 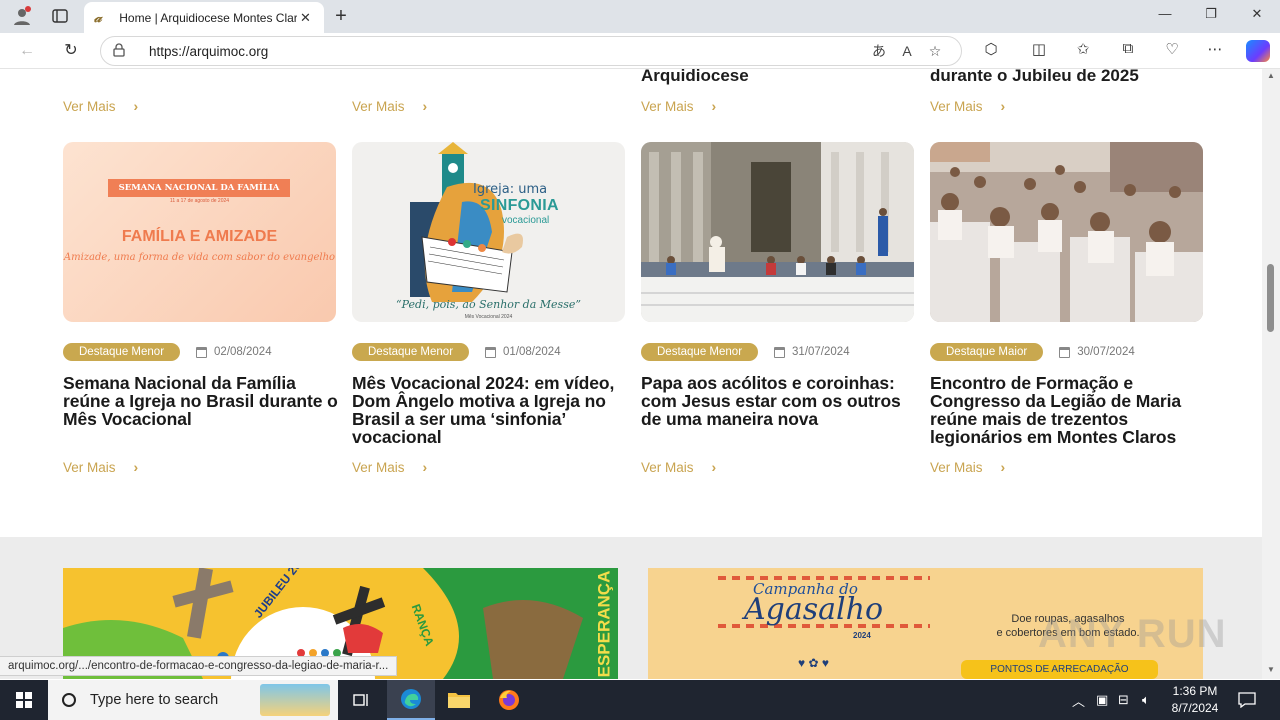 What do you see at coordinates (1195, 708) in the screenshot?
I see `clock-date: 8/7/2024` at bounding box center [1195, 708].